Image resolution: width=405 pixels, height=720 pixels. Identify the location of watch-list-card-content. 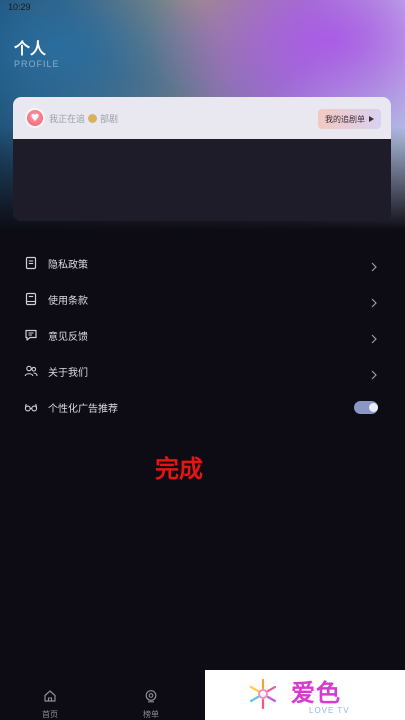
(202, 180).